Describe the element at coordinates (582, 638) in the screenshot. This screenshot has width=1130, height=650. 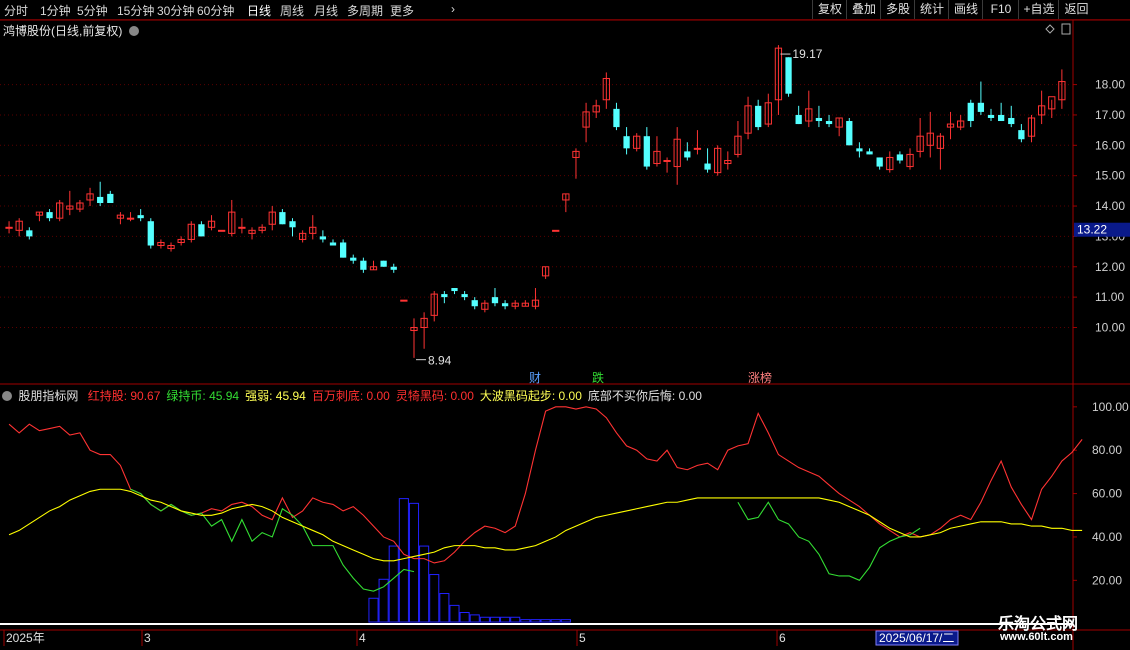
I see `date-label: 5` at that location.